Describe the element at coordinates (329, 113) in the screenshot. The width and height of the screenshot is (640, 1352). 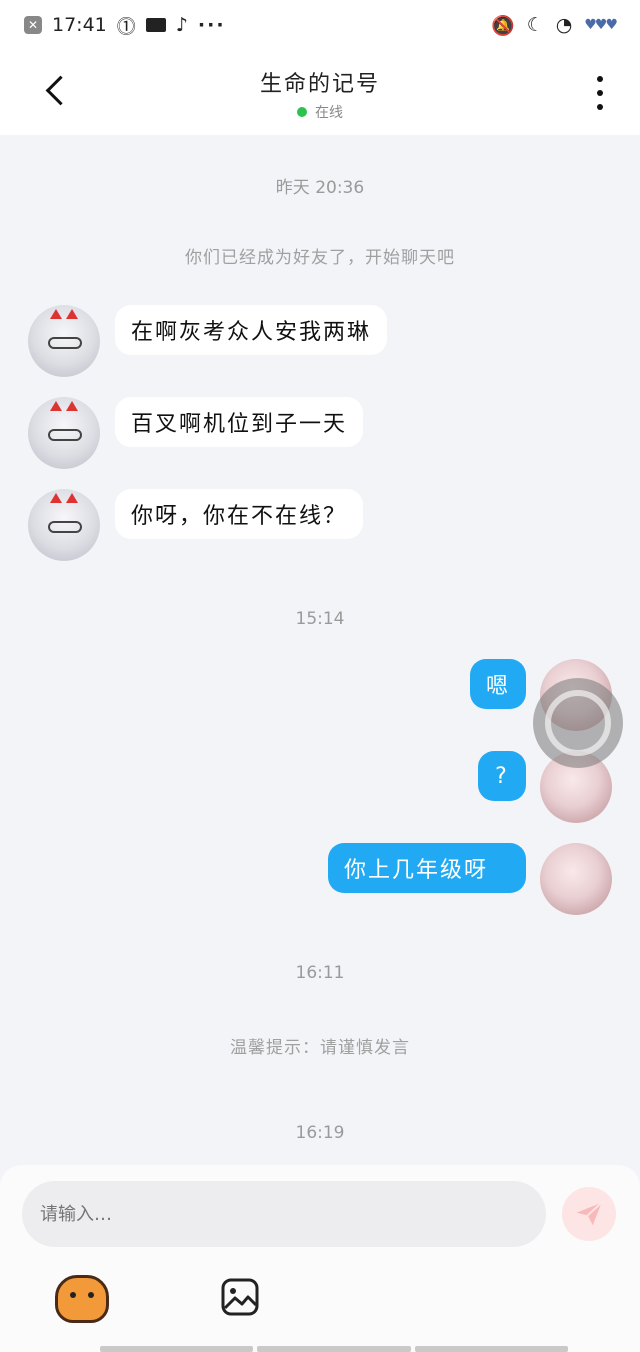
I see `online-status-text: 在线` at that location.